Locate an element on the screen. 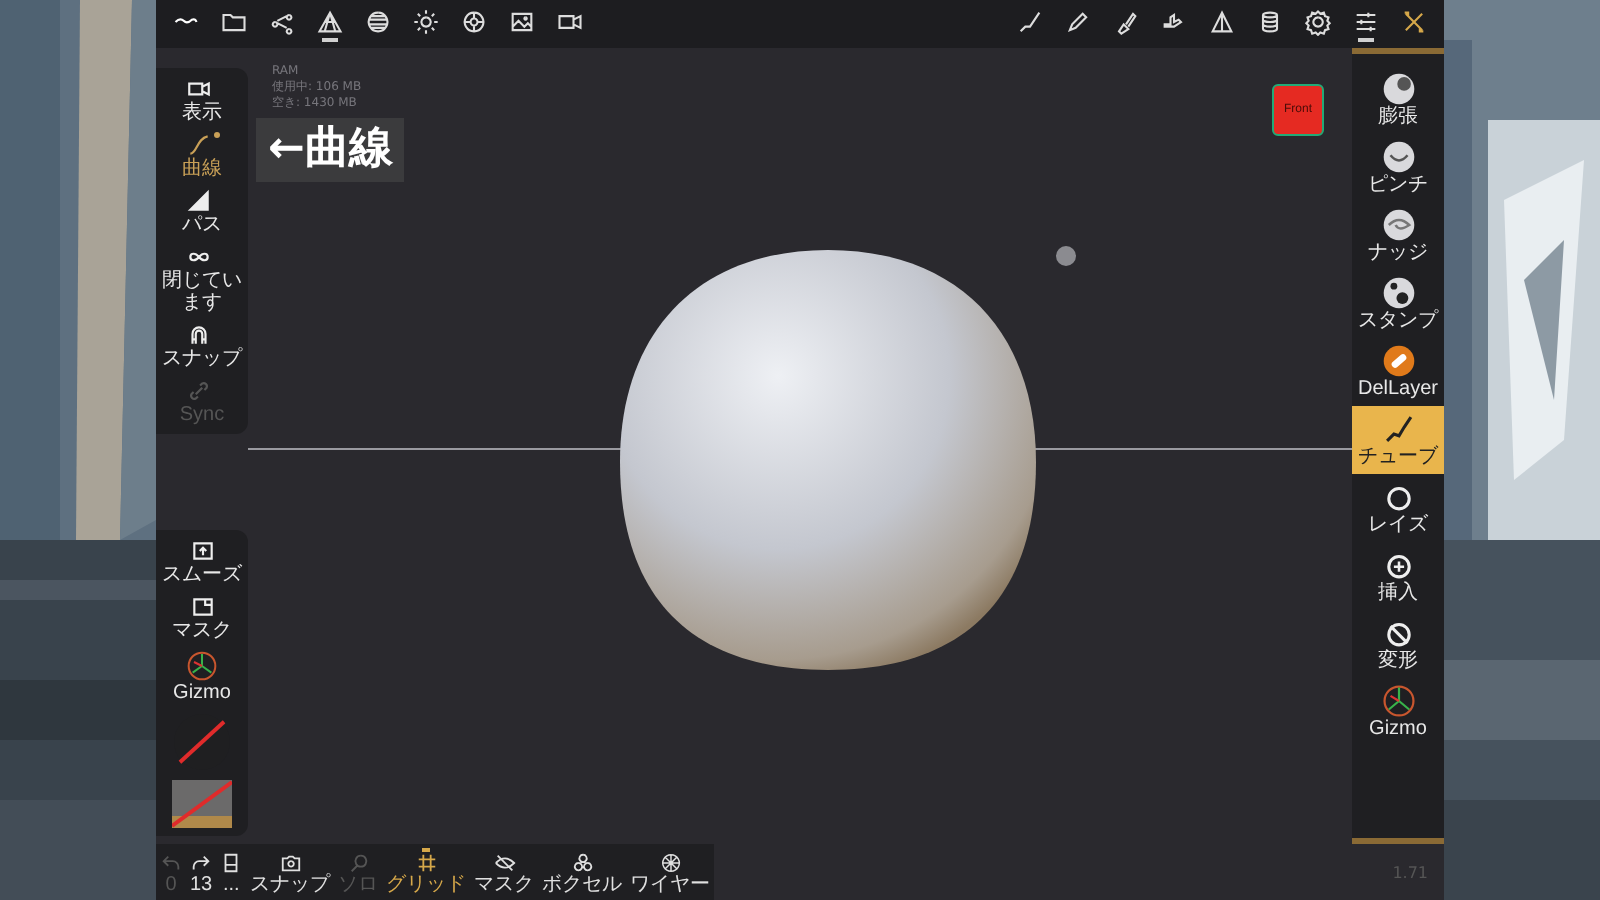 The height and width of the screenshot is (900, 1600). toolbar-button: ボクセル is located at coordinates (582, 872).